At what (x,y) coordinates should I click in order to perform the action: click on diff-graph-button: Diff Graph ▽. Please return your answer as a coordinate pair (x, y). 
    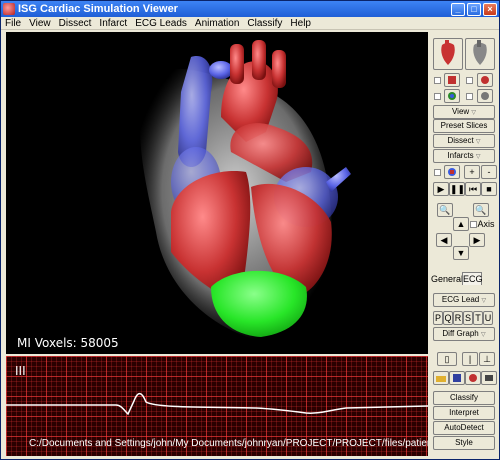
    Looking at the image, I should click on (464, 334).